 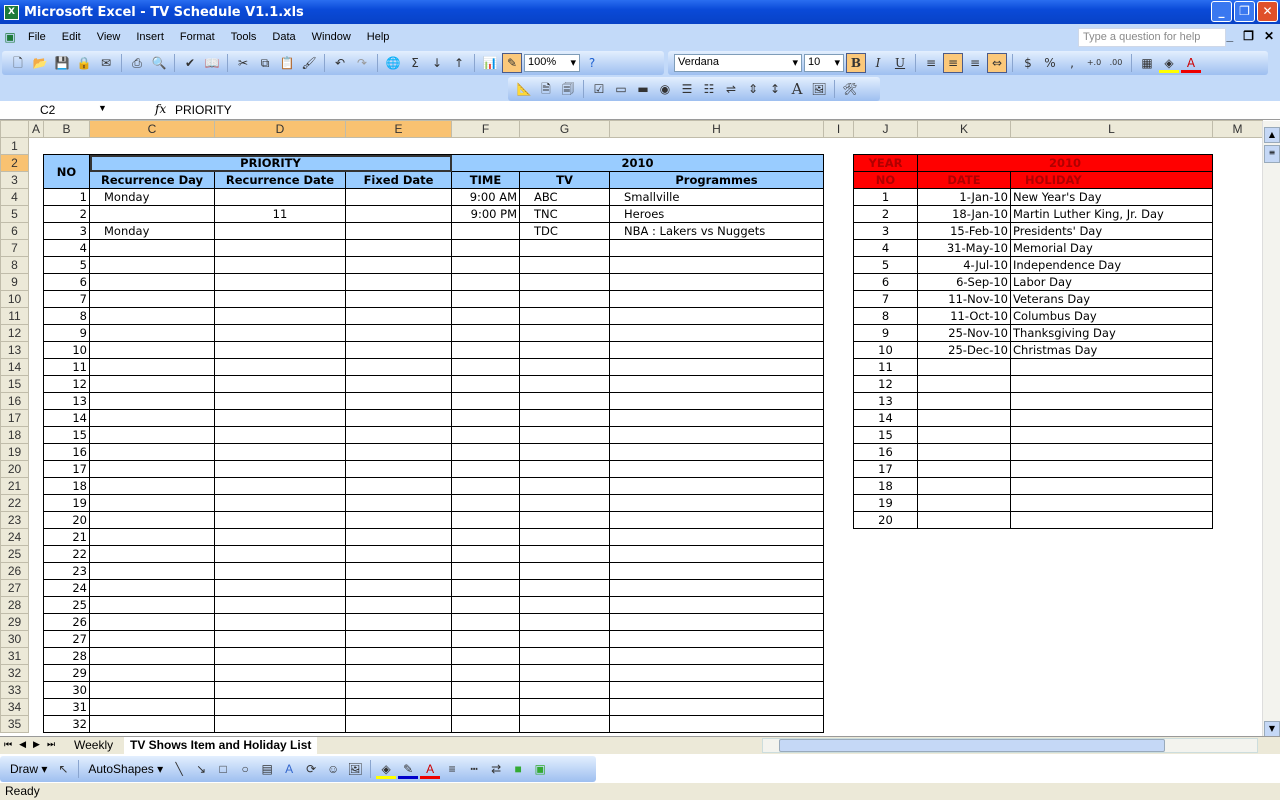 I want to click on label-control-icon: A, so click(x=797, y=89).